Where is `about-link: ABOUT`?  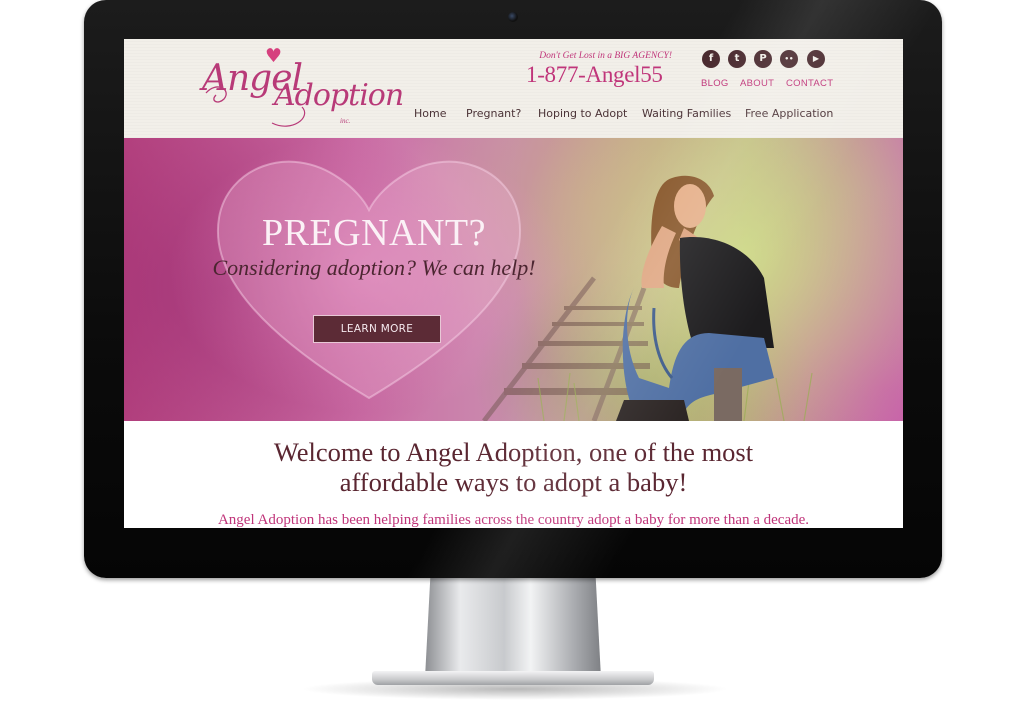 about-link: ABOUT is located at coordinates (757, 83).